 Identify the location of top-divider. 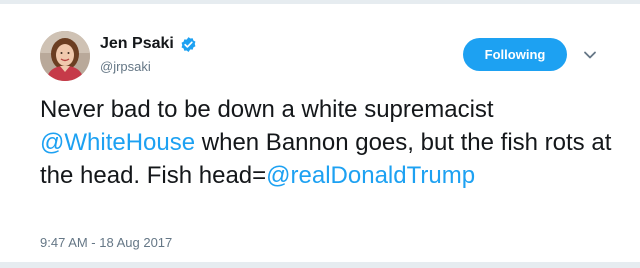
(320, 2).